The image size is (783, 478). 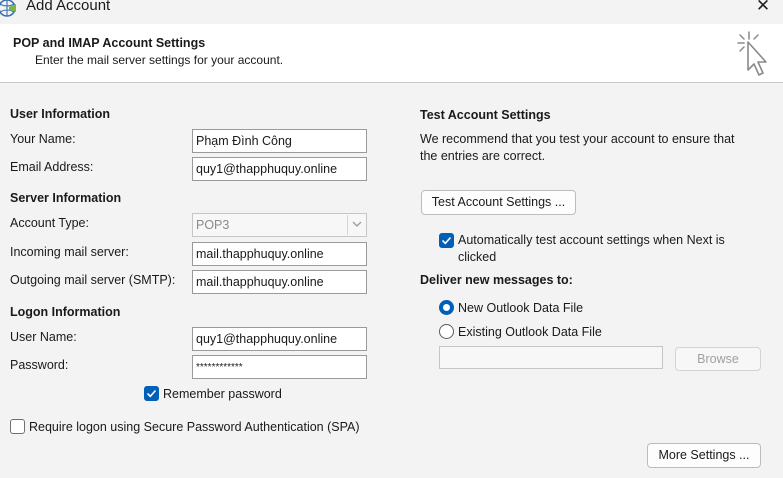 What do you see at coordinates (279, 367) in the screenshot?
I see `password-field: ************` at bounding box center [279, 367].